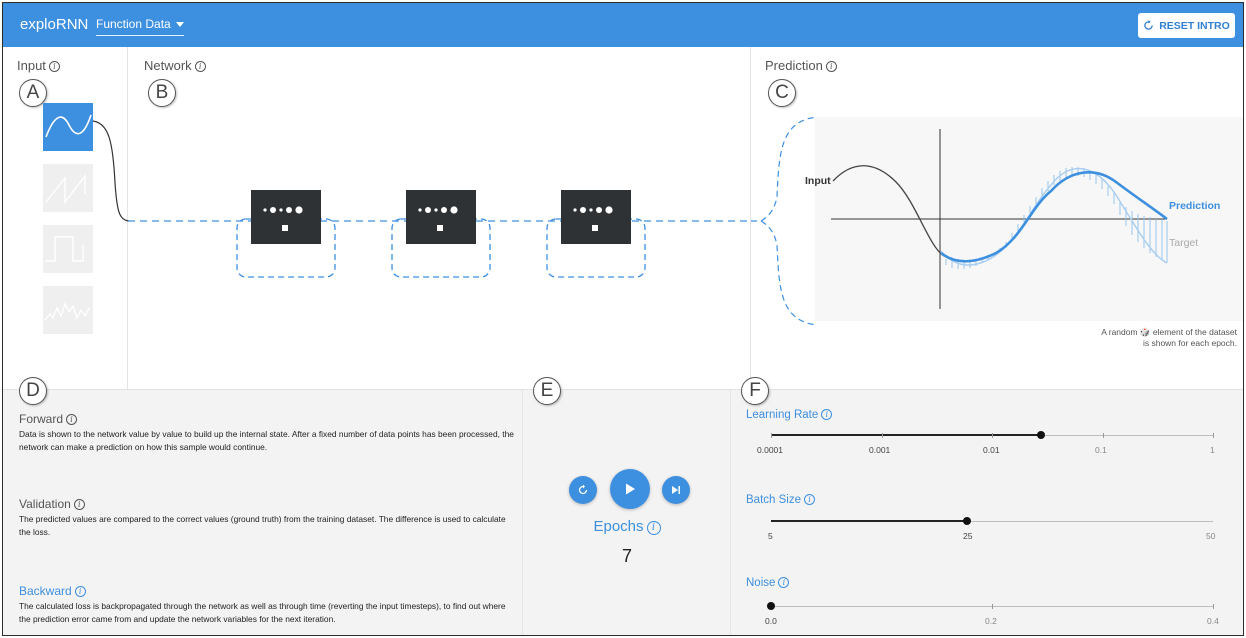 This screenshot has height=638, width=1246. I want to click on play-icon, so click(630, 489).